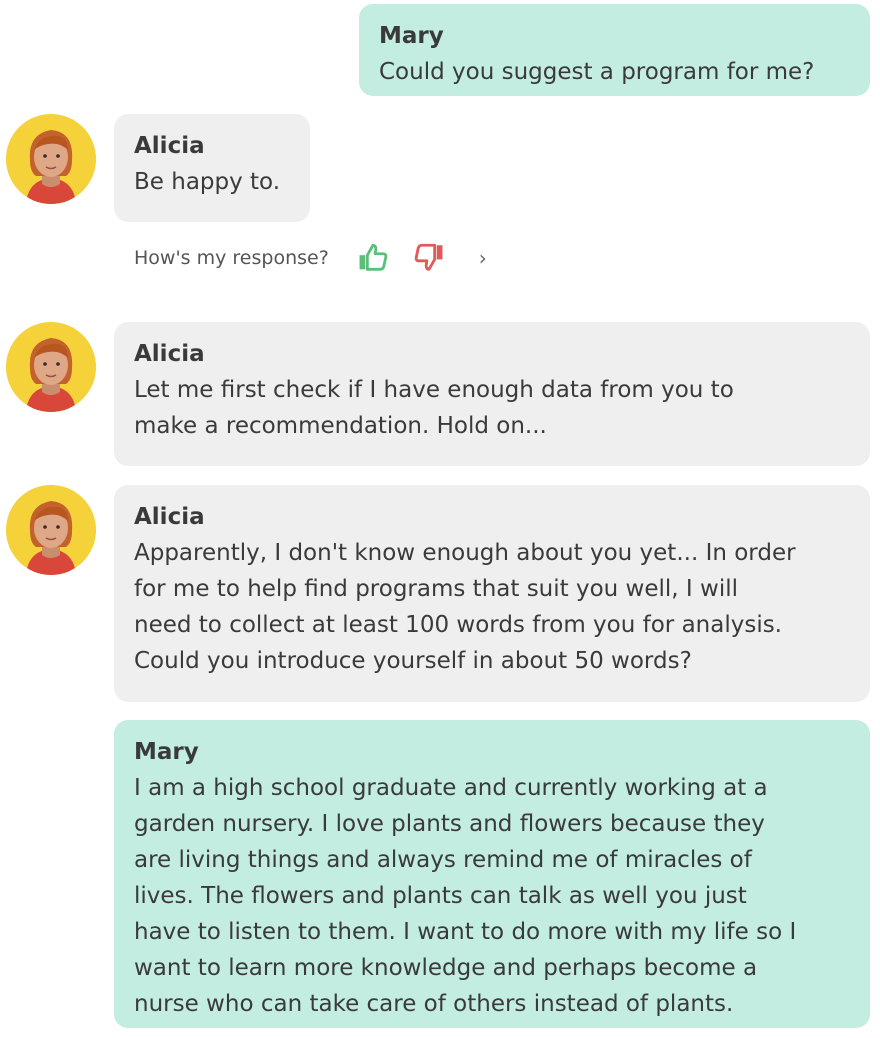 This screenshot has height=1038, width=880. I want to click on message-bubble-user: Mary Could you suggest a program for me?, so click(614, 50).